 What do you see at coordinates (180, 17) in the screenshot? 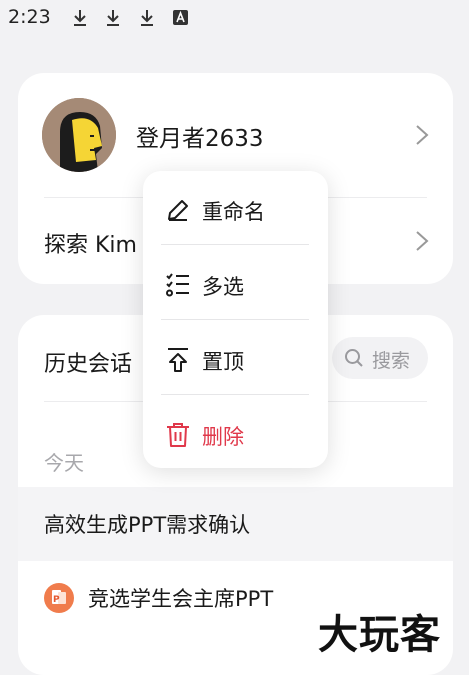
I see `keyboard-a-icon` at bounding box center [180, 17].